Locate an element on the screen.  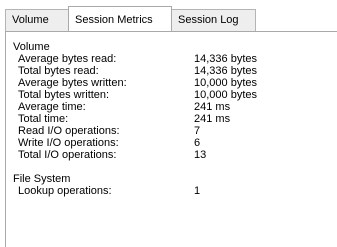
metric-value: 7 is located at coordinates (197, 131).